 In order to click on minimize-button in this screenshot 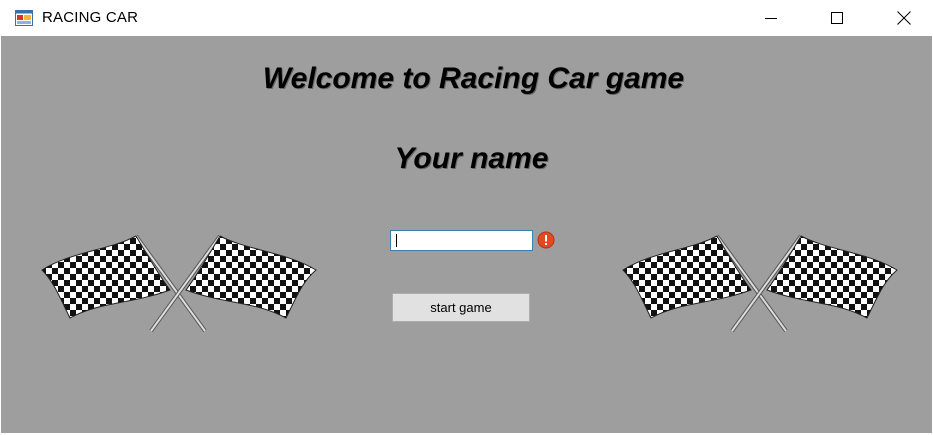, I will do `click(771, 18)`.